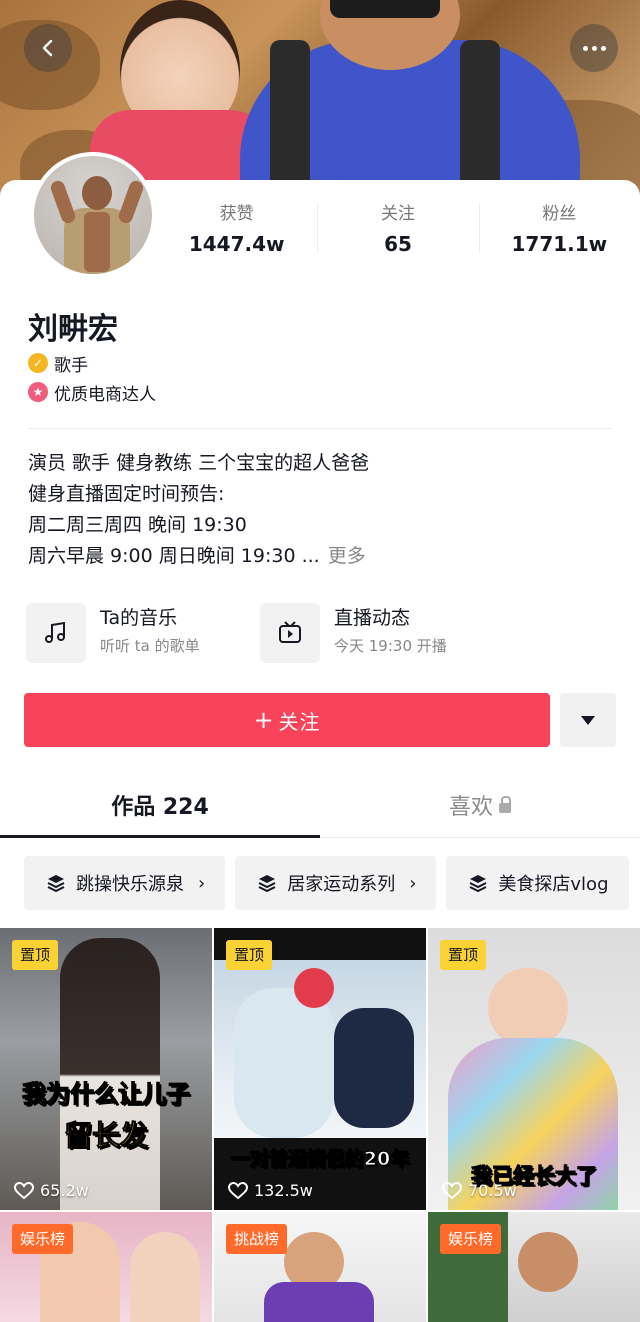 Image resolution: width=640 pixels, height=1322 pixels. Describe the element at coordinates (236, 214) in the screenshot. I see `stat-label: 获赞` at that location.